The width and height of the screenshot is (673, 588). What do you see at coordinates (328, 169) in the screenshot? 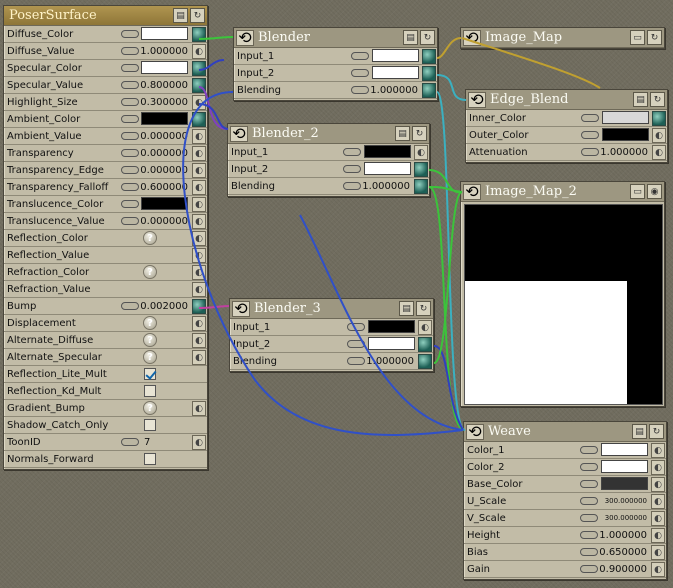
I see `param-row-input-2: Input_2` at bounding box center [328, 169].